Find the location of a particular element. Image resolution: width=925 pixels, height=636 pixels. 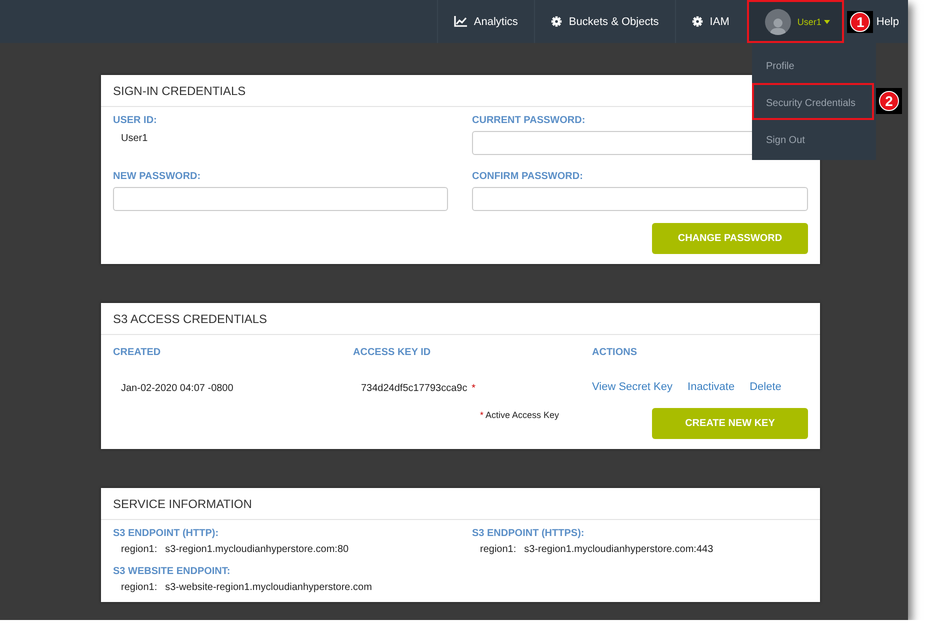

menu-item: Profile is located at coordinates (813, 64).